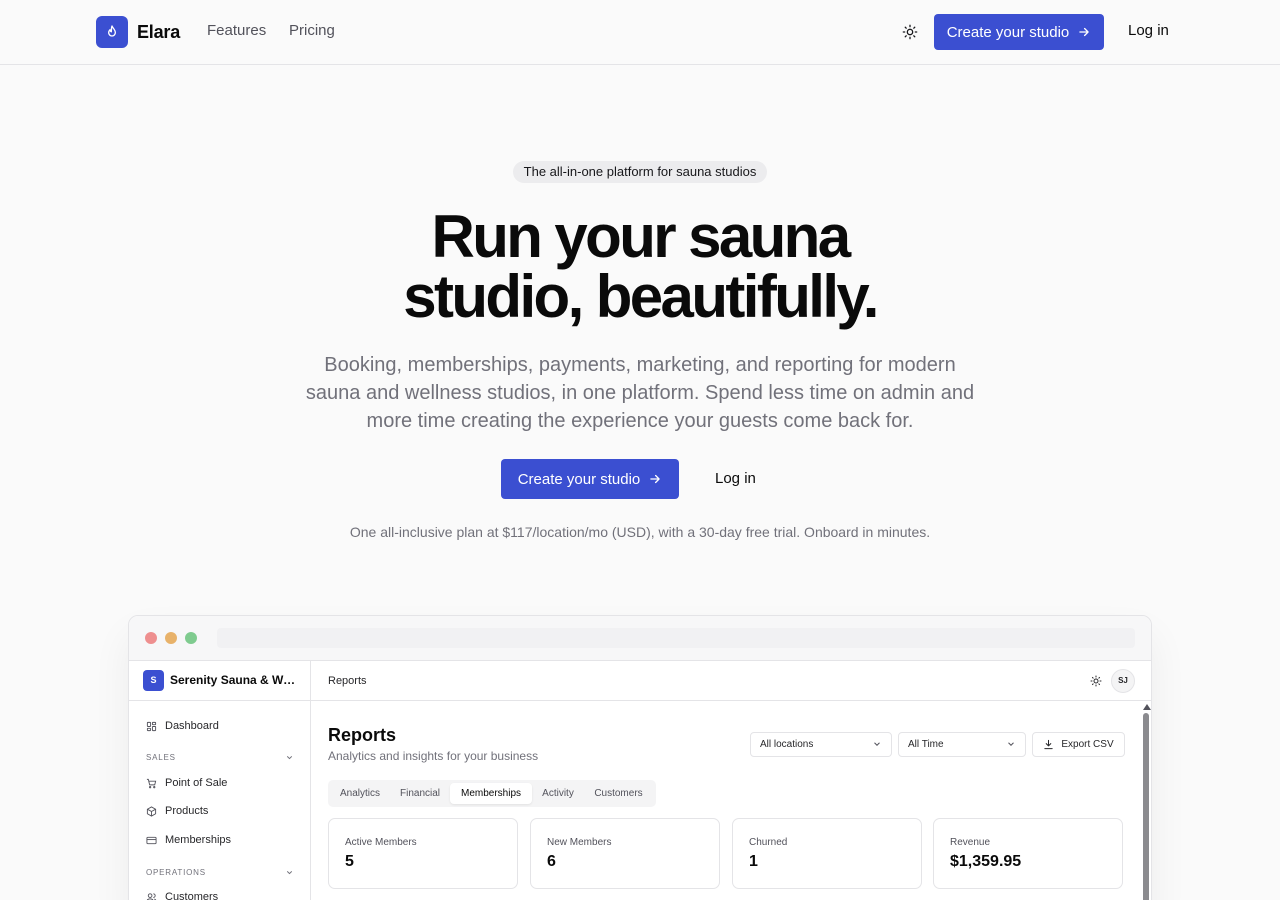  What do you see at coordinates (618, 793) in the screenshot?
I see `tab-customers: Customers` at bounding box center [618, 793].